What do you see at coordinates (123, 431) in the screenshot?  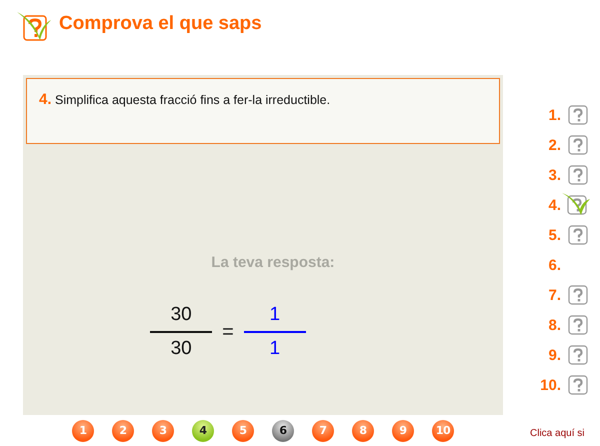 I see `page-ball: 2` at bounding box center [123, 431].